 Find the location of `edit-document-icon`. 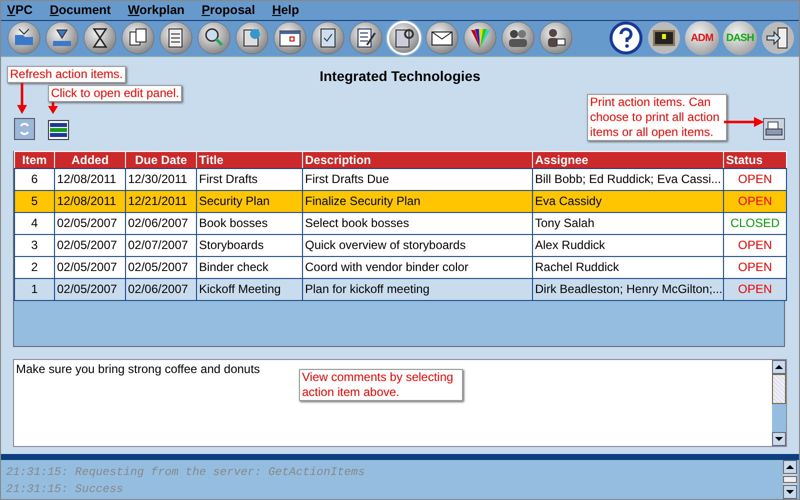

edit-document-icon is located at coordinates (366, 38).